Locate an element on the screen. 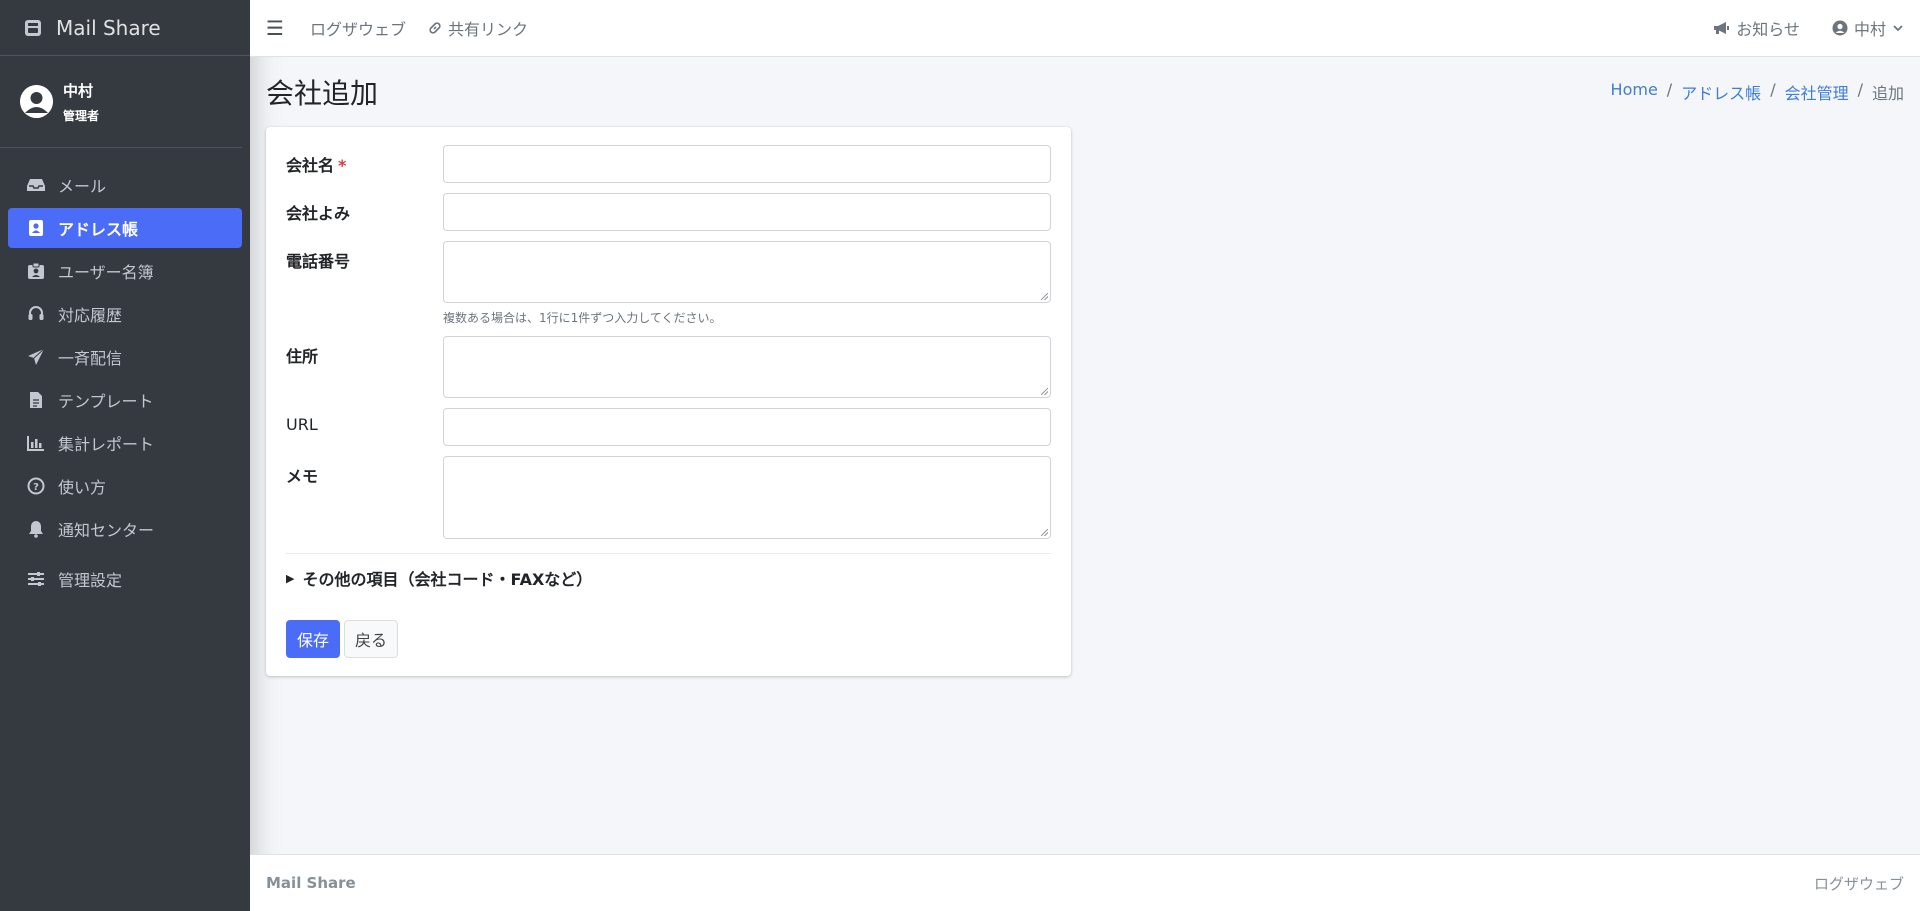 This screenshot has height=911, width=1920. sidebar-item-label: 対応履歴 is located at coordinates (90, 315).